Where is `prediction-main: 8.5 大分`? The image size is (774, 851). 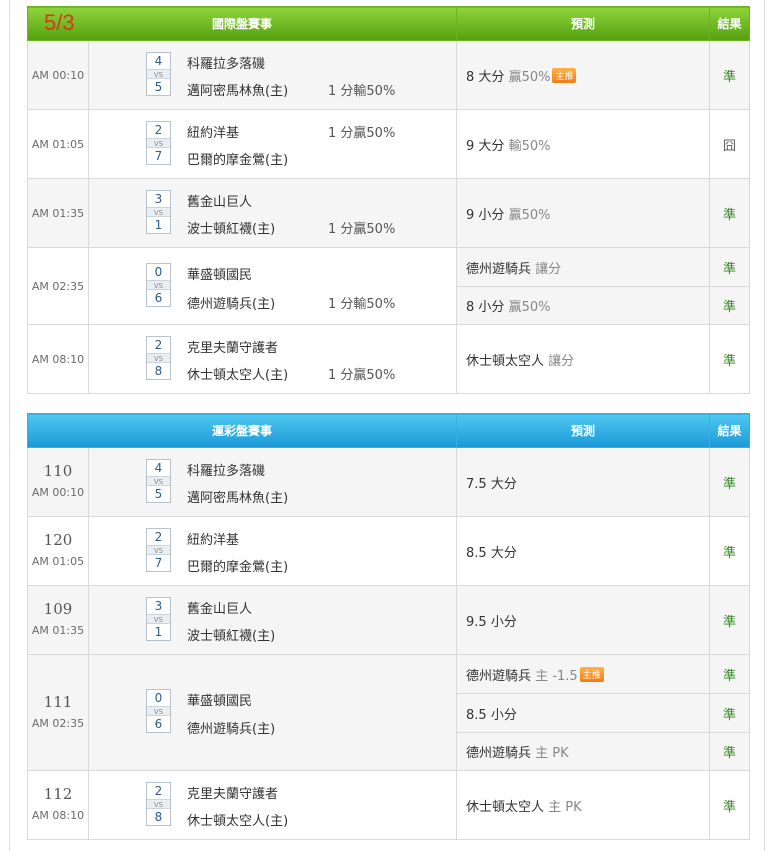
prediction-main: 8.5 大分 is located at coordinates (491, 553).